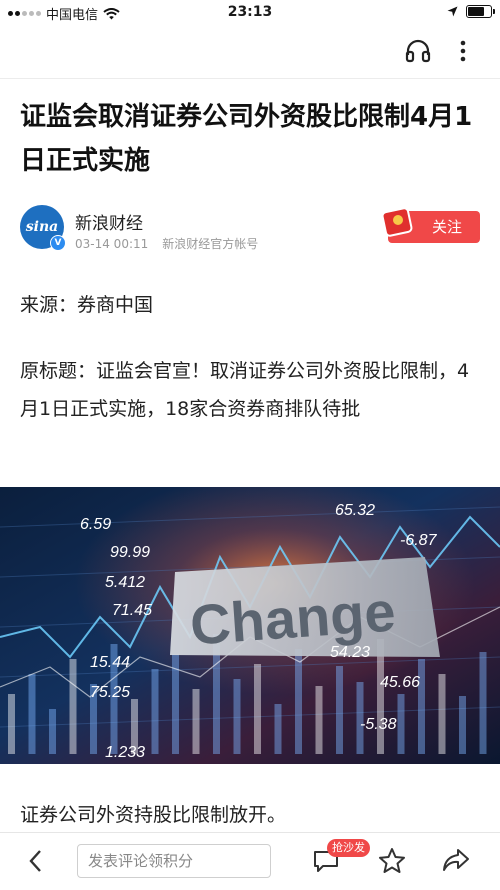 Image resolution: width=500 pixels, height=890 pixels. Describe the element at coordinates (350, 652) in the screenshot. I see `hero-number: 54.23` at that location.